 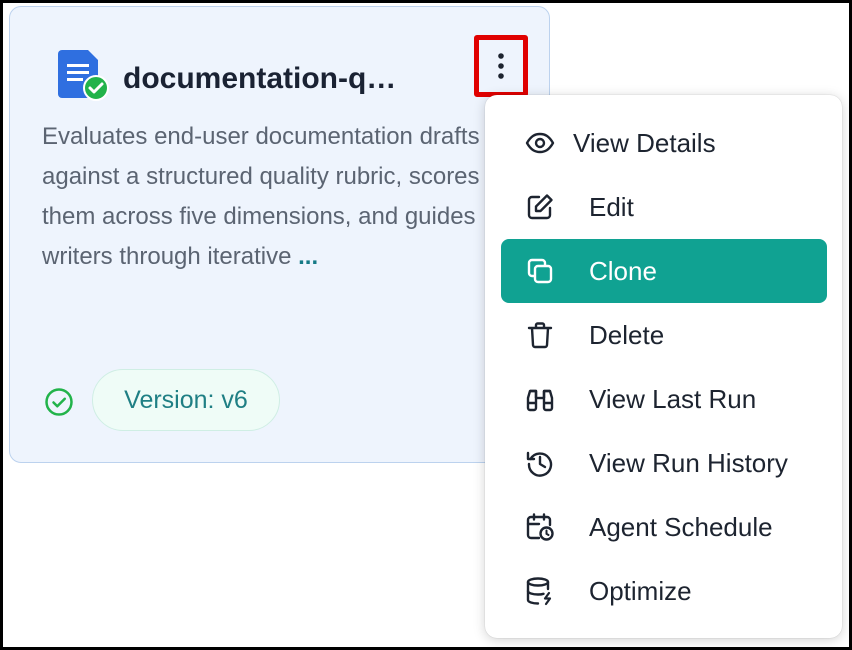 What do you see at coordinates (540, 335) in the screenshot?
I see `trash-icon` at bounding box center [540, 335].